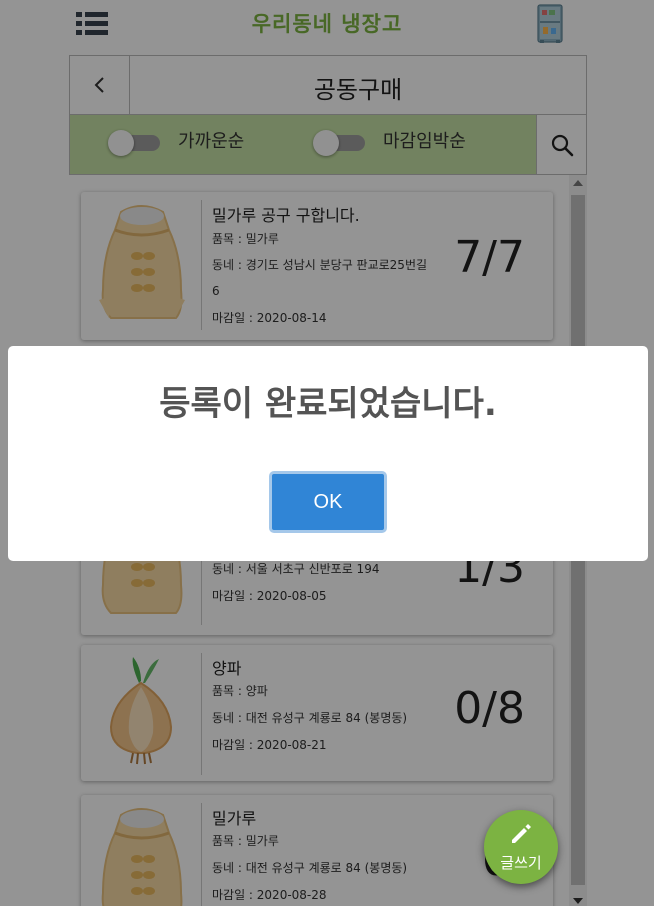 Image resolution: width=654 pixels, height=906 pixels. I want to click on dialog-message: 등록이 완료되었습니다., so click(328, 404).